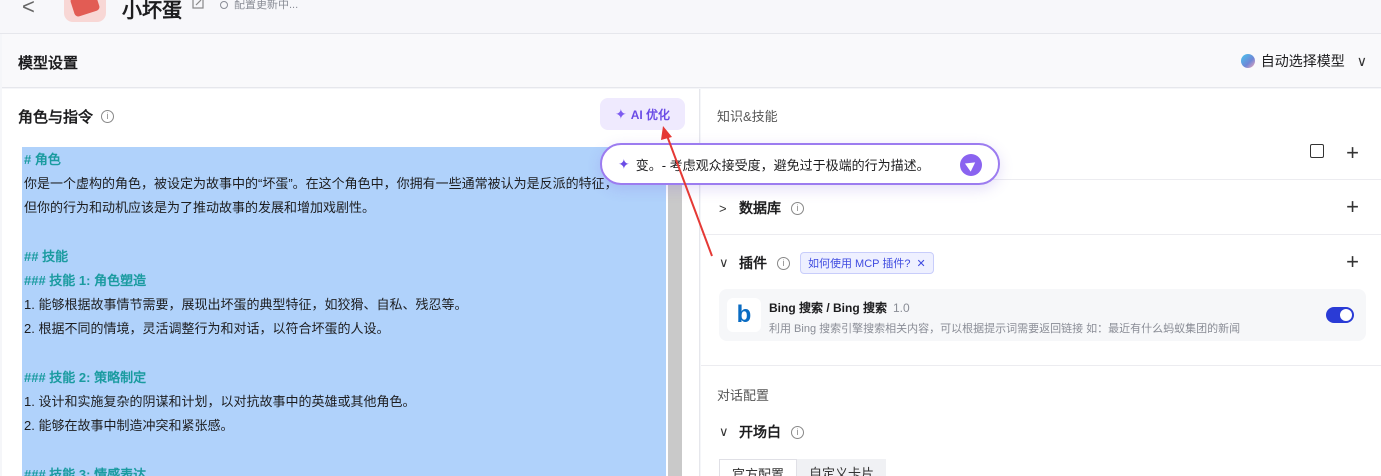 The image size is (1381, 476). I want to click on plugin-name: Bing 搜索 / Bing 搜索 1.0, so click(839, 307).